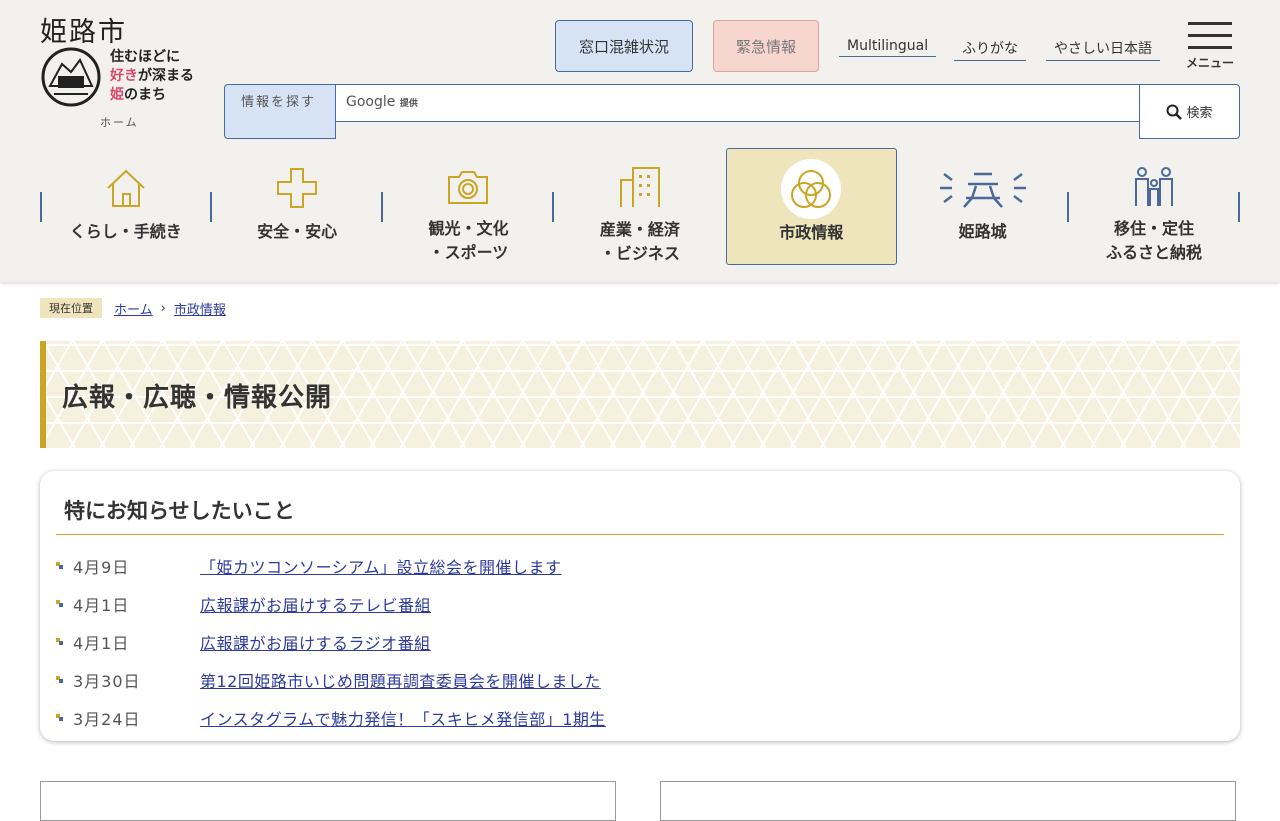 This screenshot has width=1280, height=821. Describe the element at coordinates (163, 308) in the screenshot. I see `chevron-right-icon: ›` at that location.